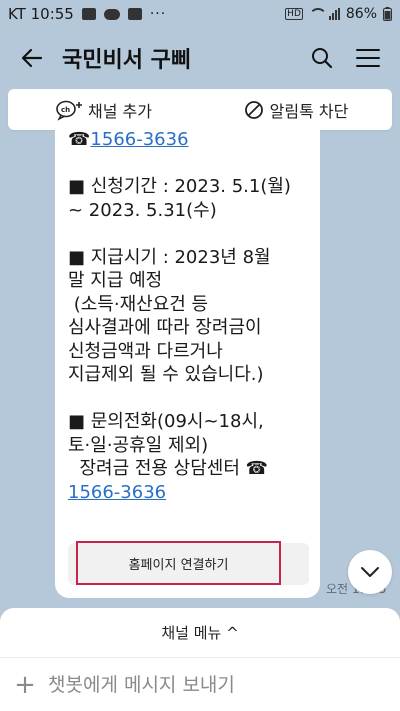 The image size is (400, 711). Describe the element at coordinates (138, 445) in the screenshot. I see `contact-line-2: 토·일·공휴일 제외)` at that location.